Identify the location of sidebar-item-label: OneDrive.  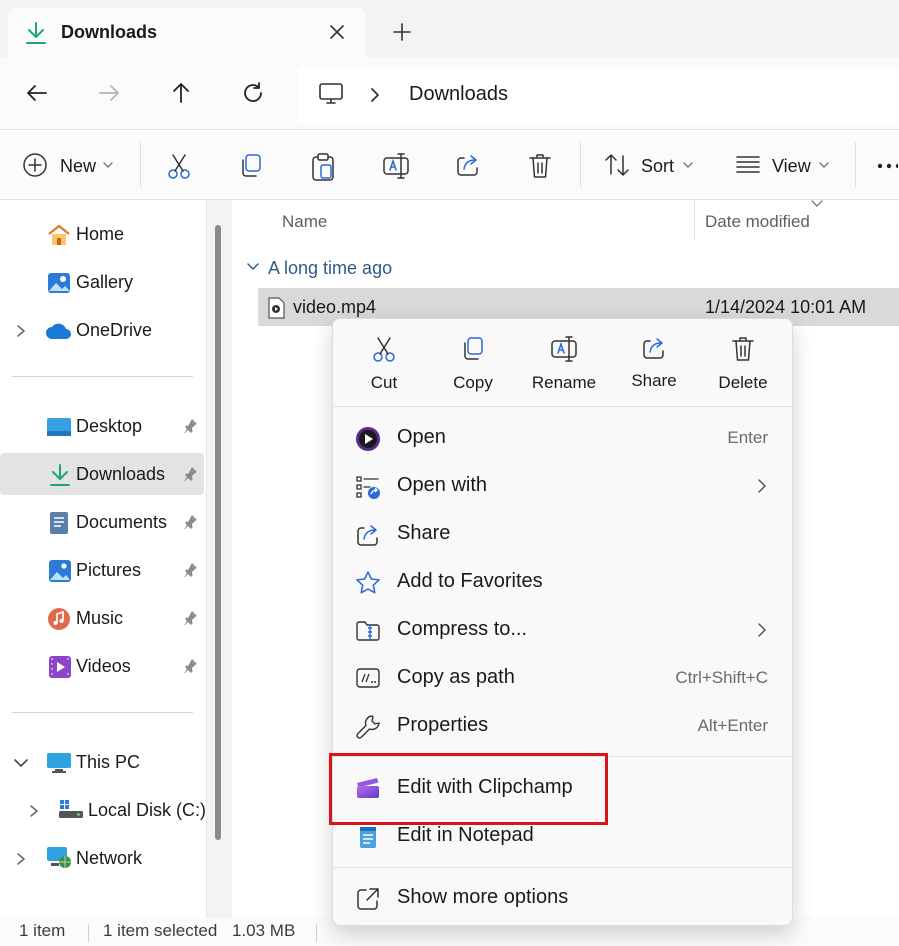
(114, 330).